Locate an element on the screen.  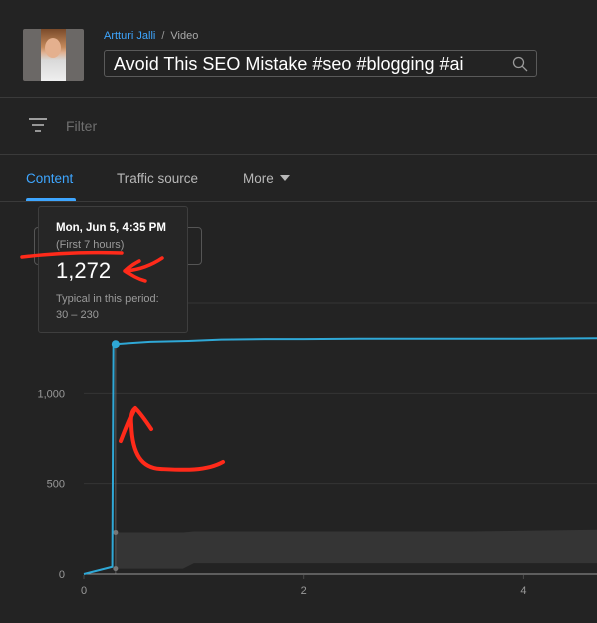
x-tick-label: 4 is located at coordinates (523, 591).